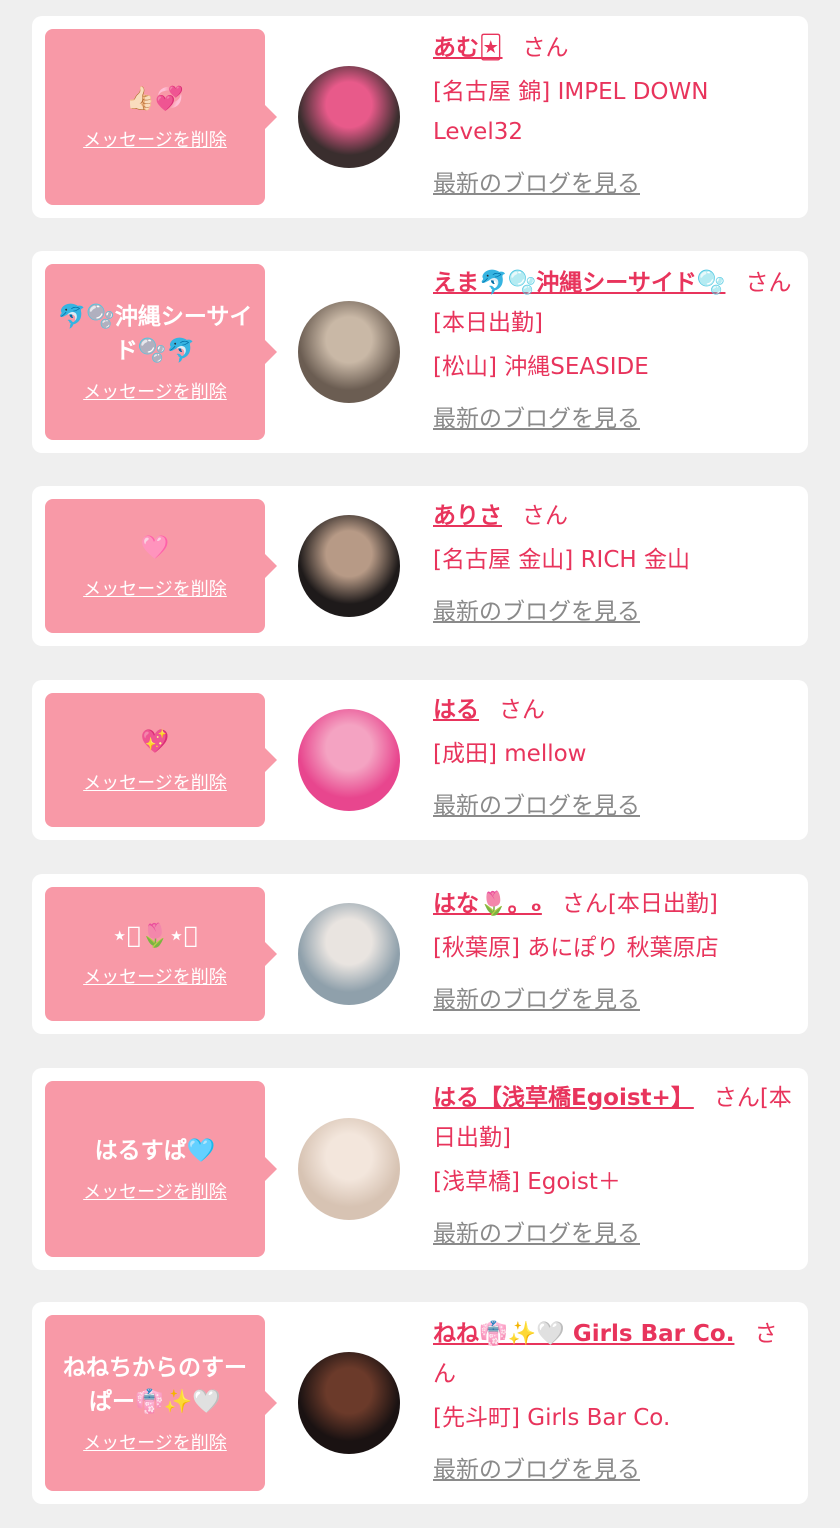 This screenshot has width=840, height=1528. I want to click on message-bubble: はるすぱ🩵 メッセージを削除, so click(161, 1169).